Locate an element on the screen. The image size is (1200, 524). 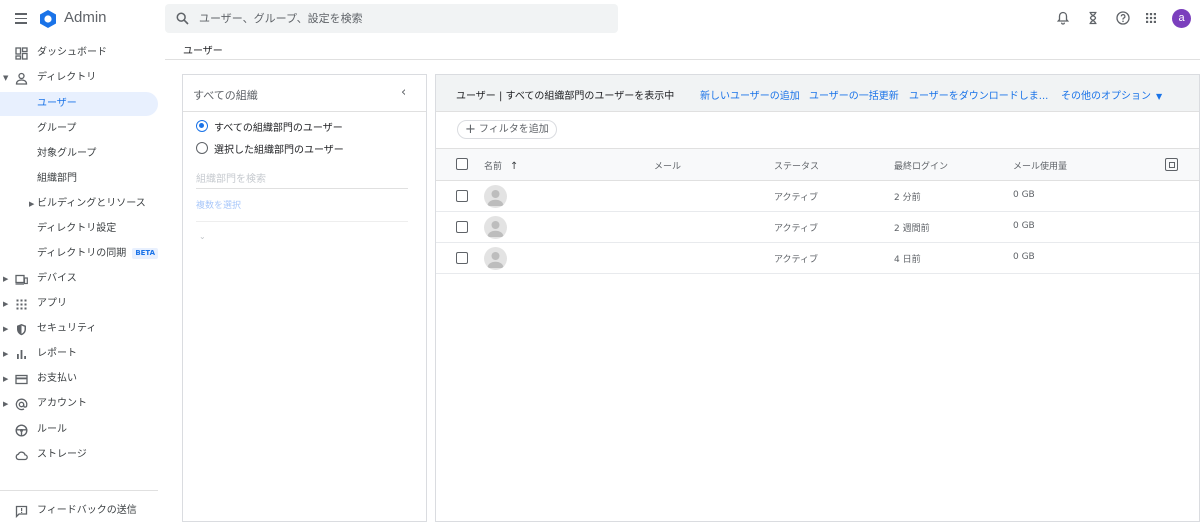
column-header-email-usage: メール使用量 is located at coordinates (1040, 165).